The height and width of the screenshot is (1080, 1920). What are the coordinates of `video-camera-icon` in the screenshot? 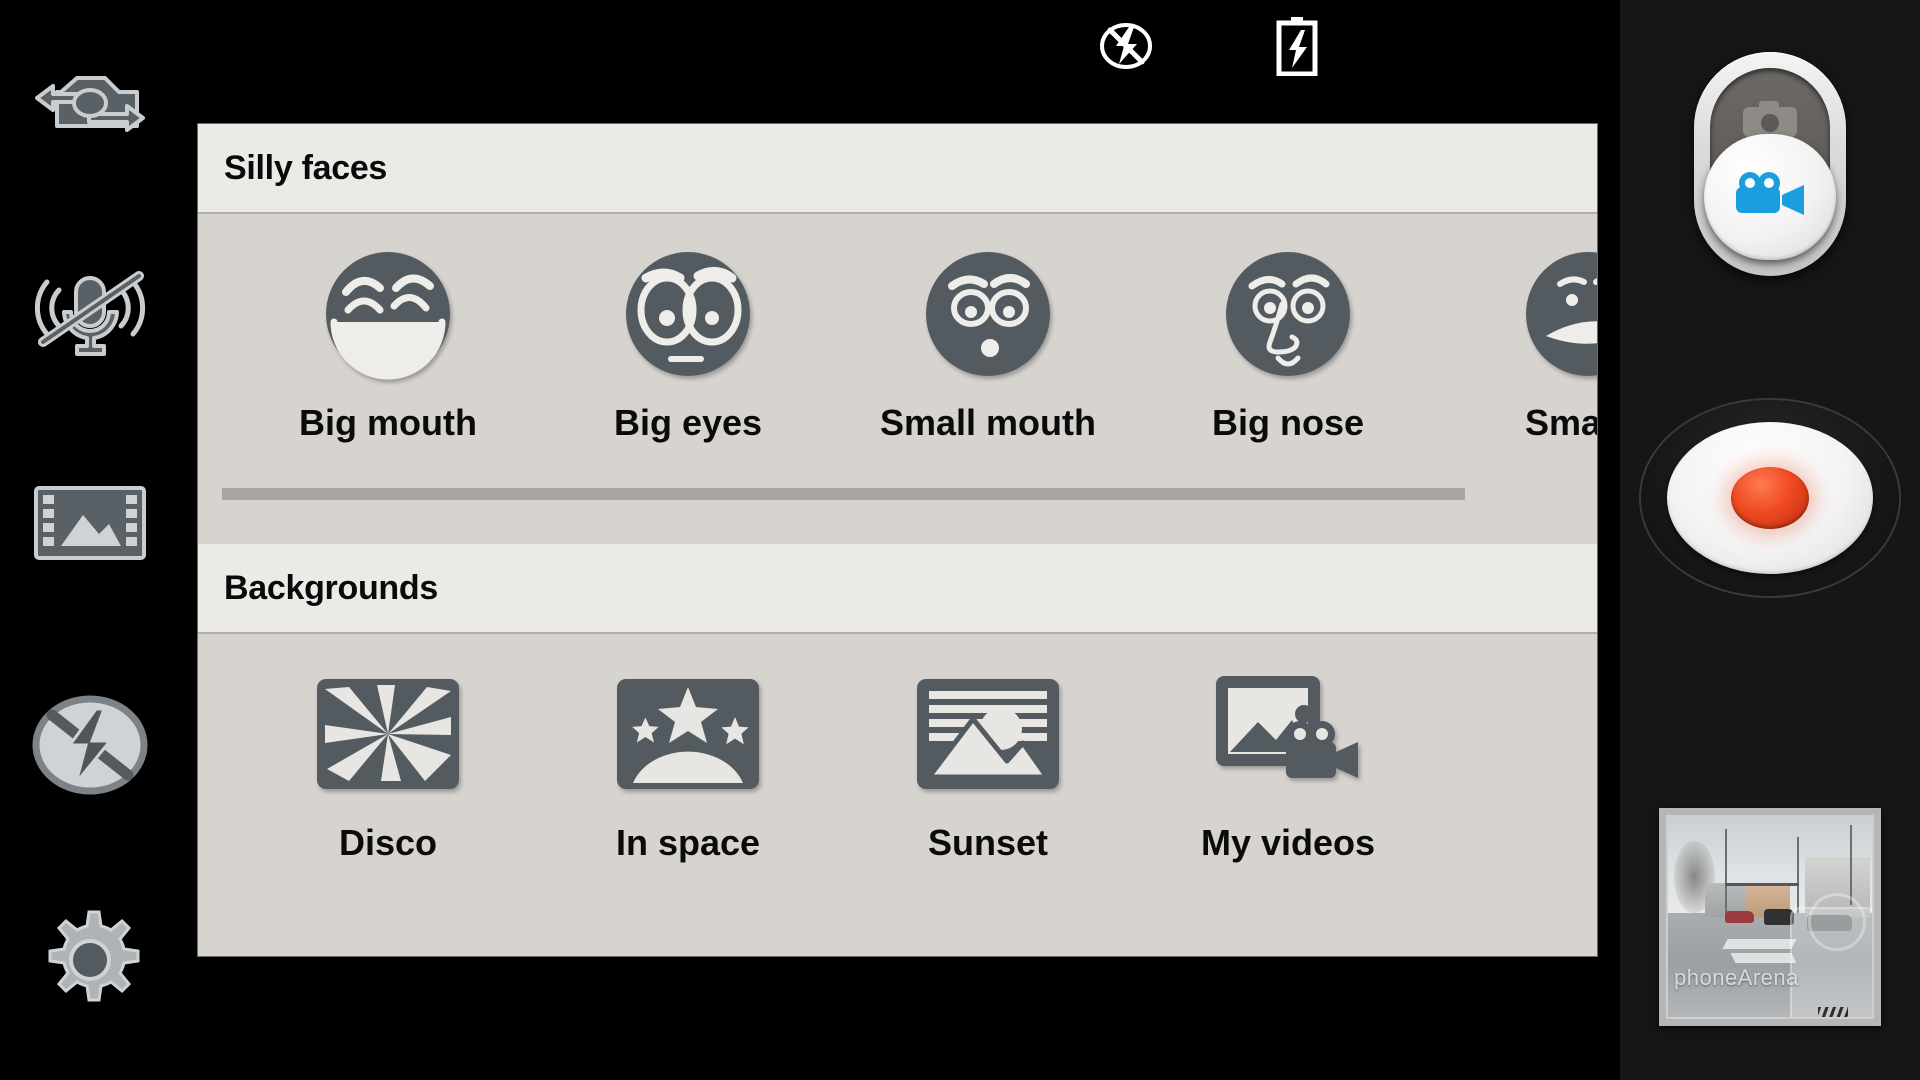 It's located at (1770, 197).